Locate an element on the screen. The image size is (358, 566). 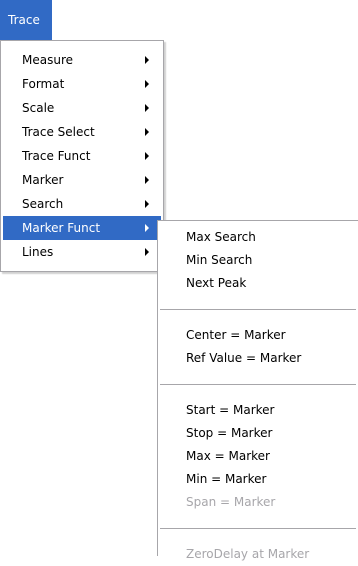
menu-item-search: Search is located at coordinates (82, 204).